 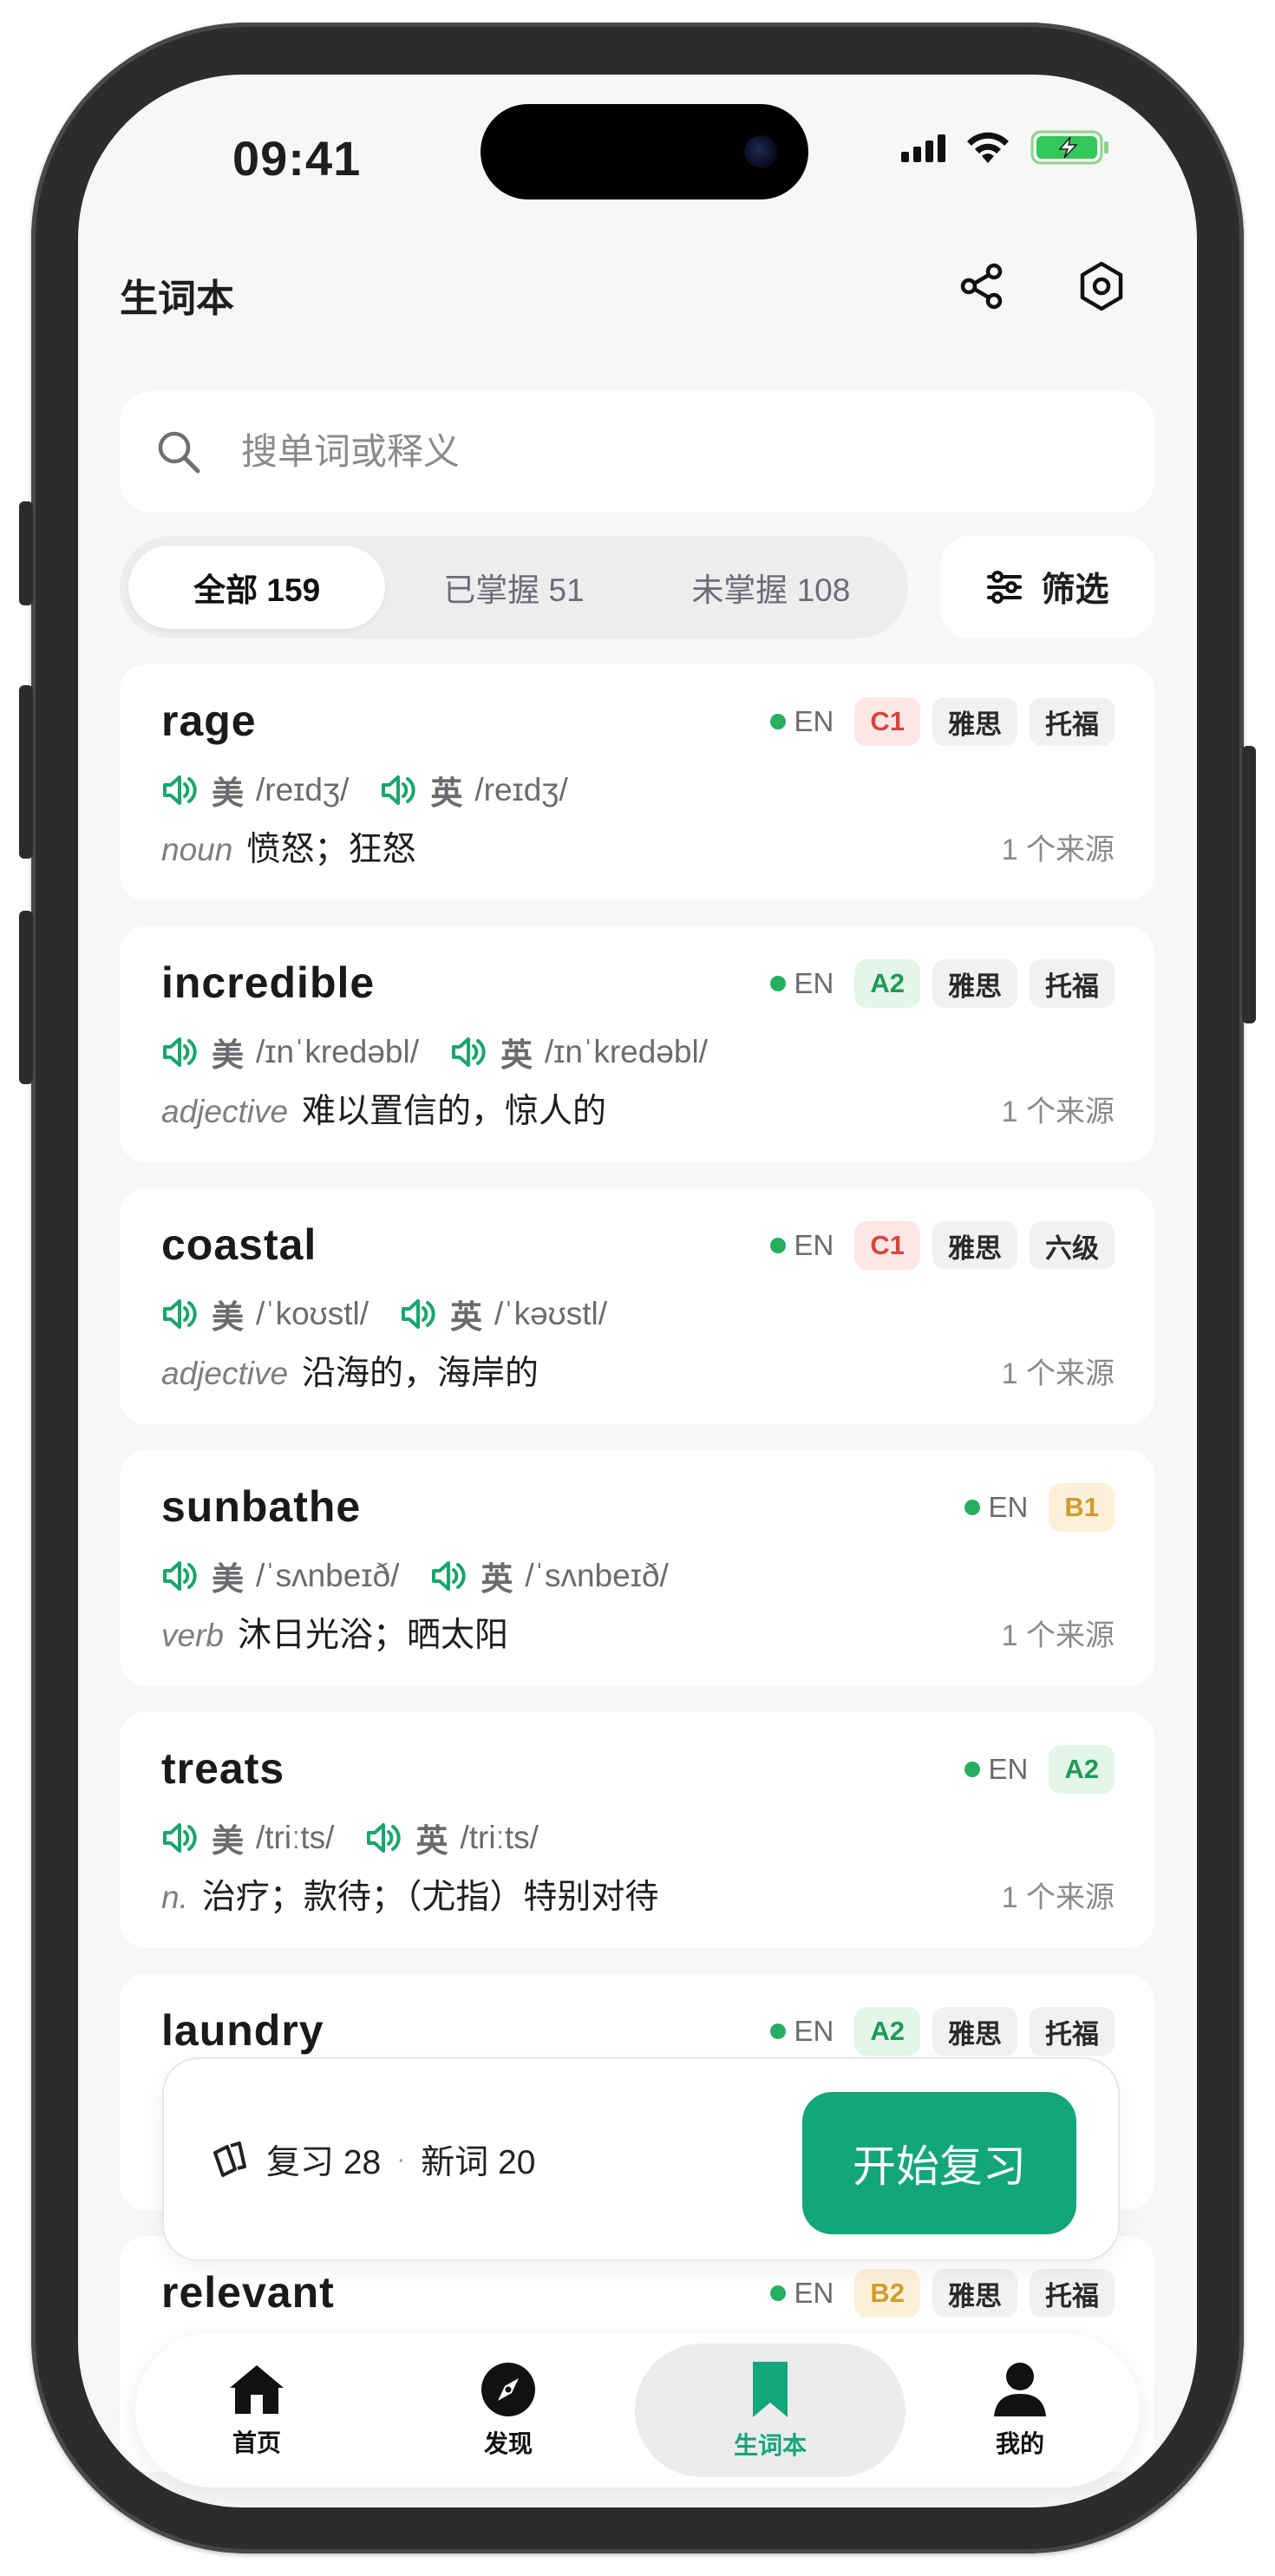 I want to click on pronunciation-row: 美/ɪnˈkredəbl/ 英/ɪnˈkredəbl/, so click(x=450, y=1052).